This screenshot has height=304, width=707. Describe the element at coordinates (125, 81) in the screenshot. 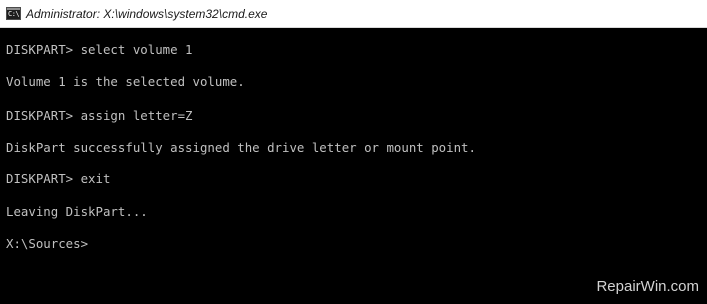

I see `console-line: Volume 1 is the selected volume.` at that location.